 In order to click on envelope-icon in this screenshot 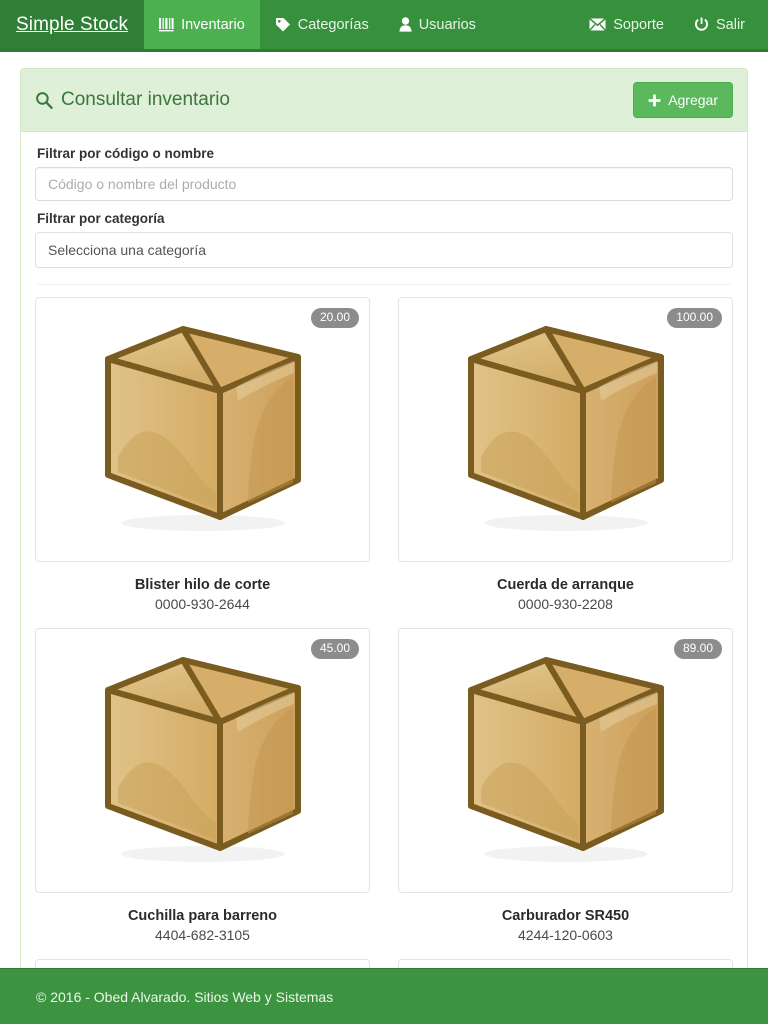, I will do `click(598, 24)`.